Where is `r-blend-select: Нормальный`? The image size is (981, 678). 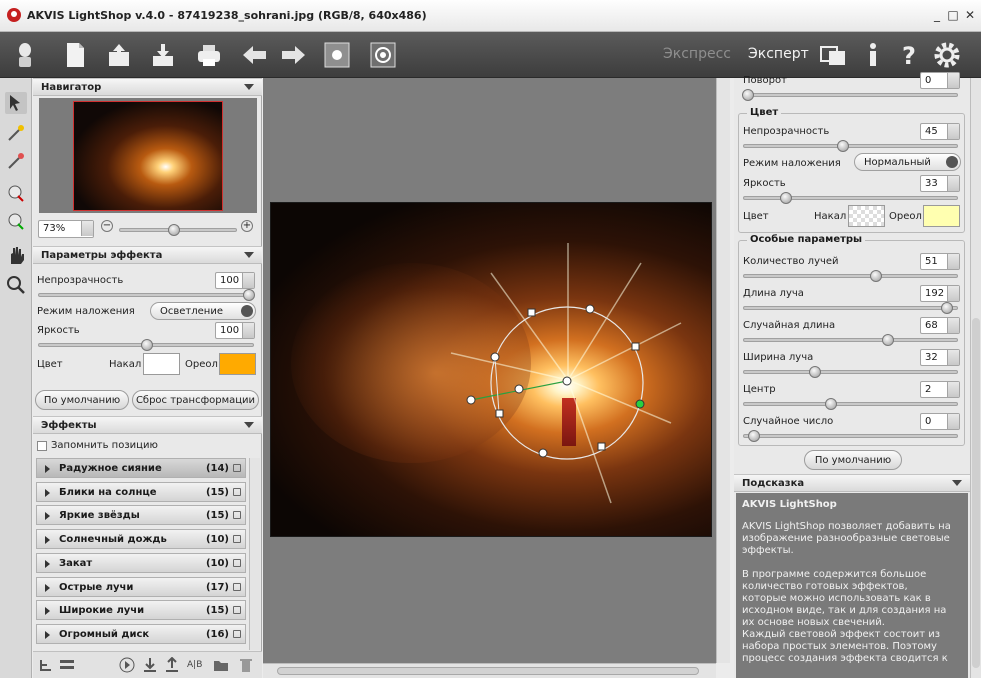 r-blend-select: Нормальный is located at coordinates (907, 162).